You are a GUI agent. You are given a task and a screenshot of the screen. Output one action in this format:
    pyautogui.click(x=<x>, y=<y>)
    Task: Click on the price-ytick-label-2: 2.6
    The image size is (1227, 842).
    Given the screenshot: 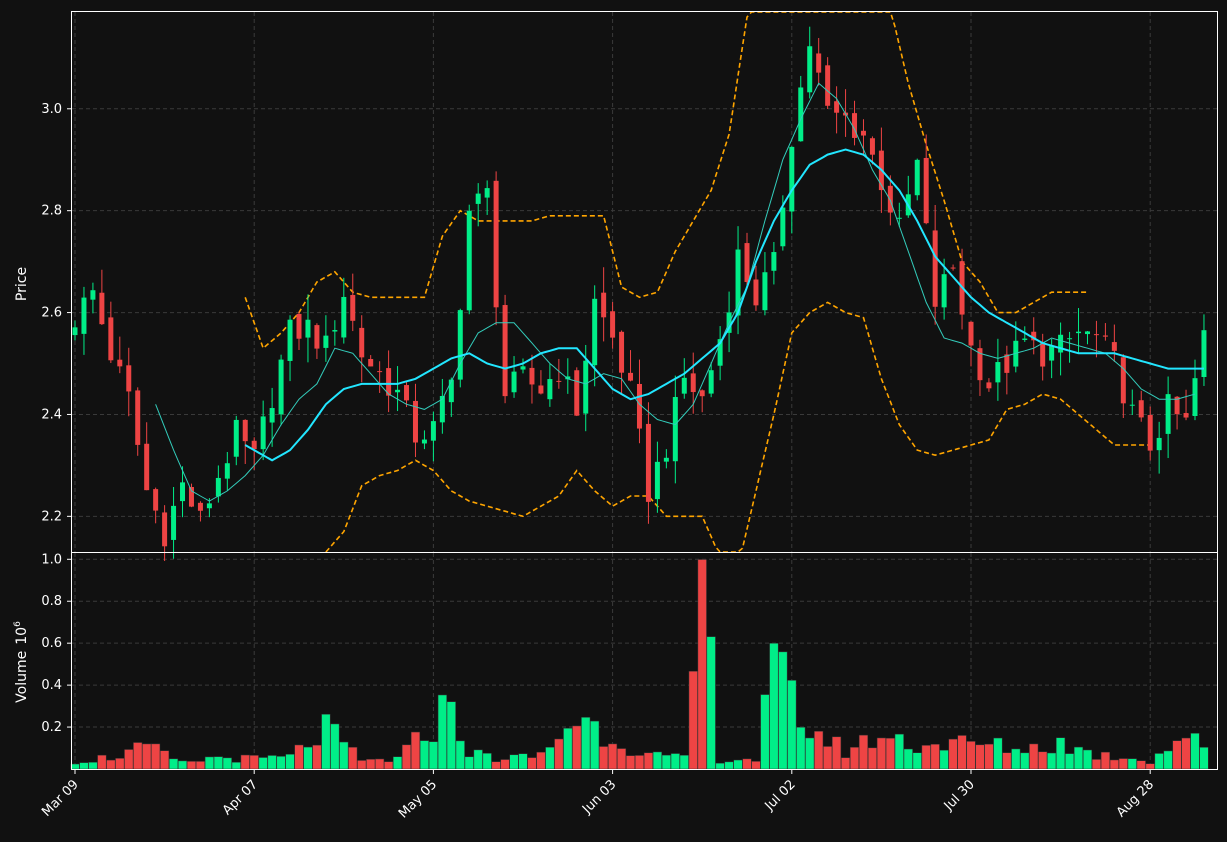 What is the action you would take?
    pyautogui.click(x=51, y=313)
    